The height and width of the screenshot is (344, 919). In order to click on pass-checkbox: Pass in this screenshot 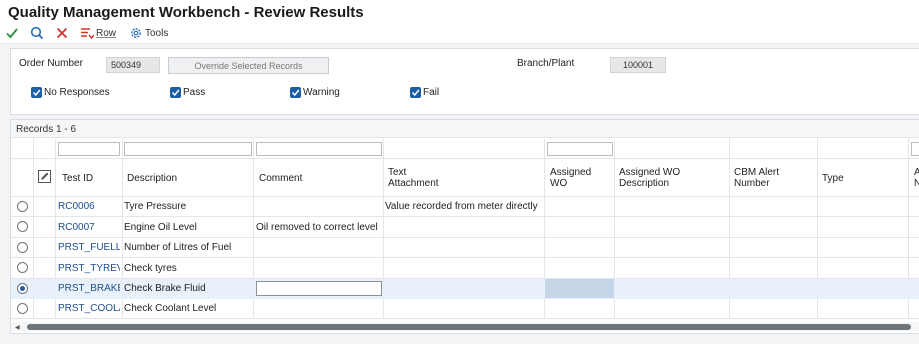, I will do `click(187, 92)`.